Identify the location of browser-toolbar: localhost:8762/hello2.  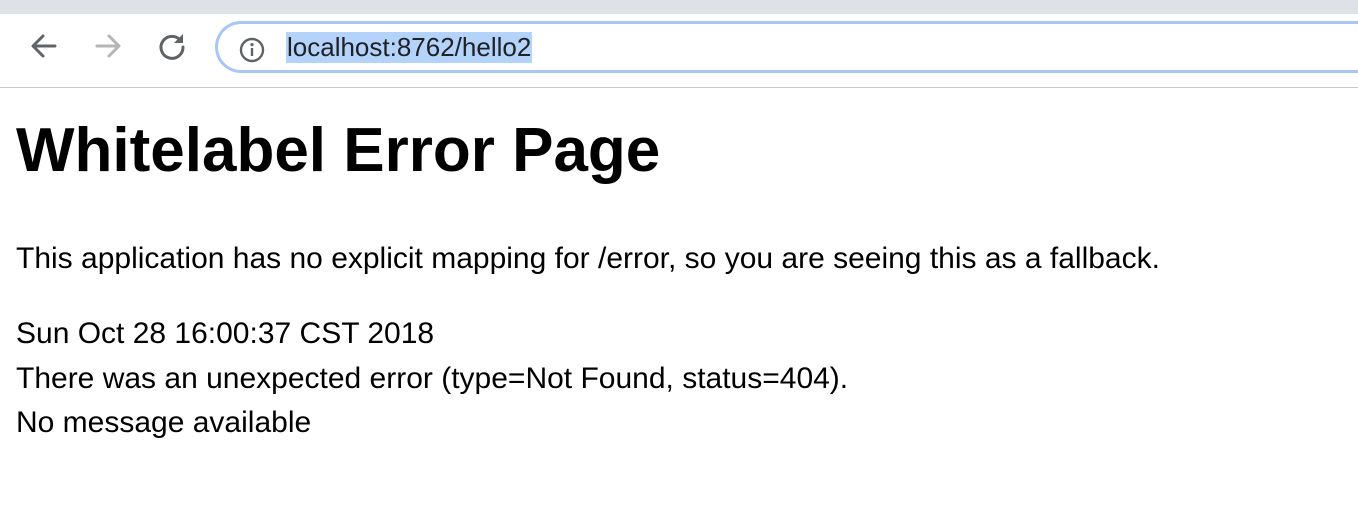
(679, 51).